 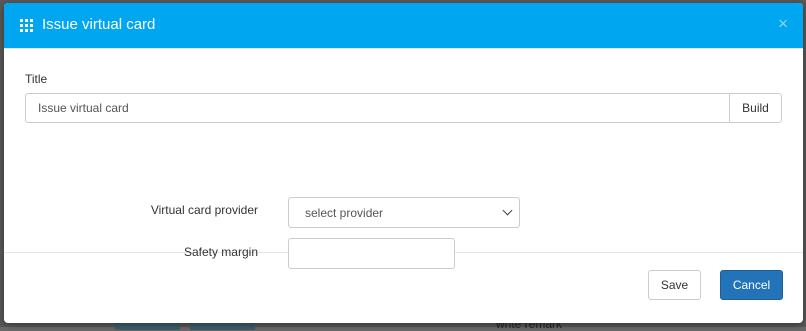 What do you see at coordinates (99, 24) in the screenshot?
I see `modal-title: Issue virtual card` at bounding box center [99, 24].